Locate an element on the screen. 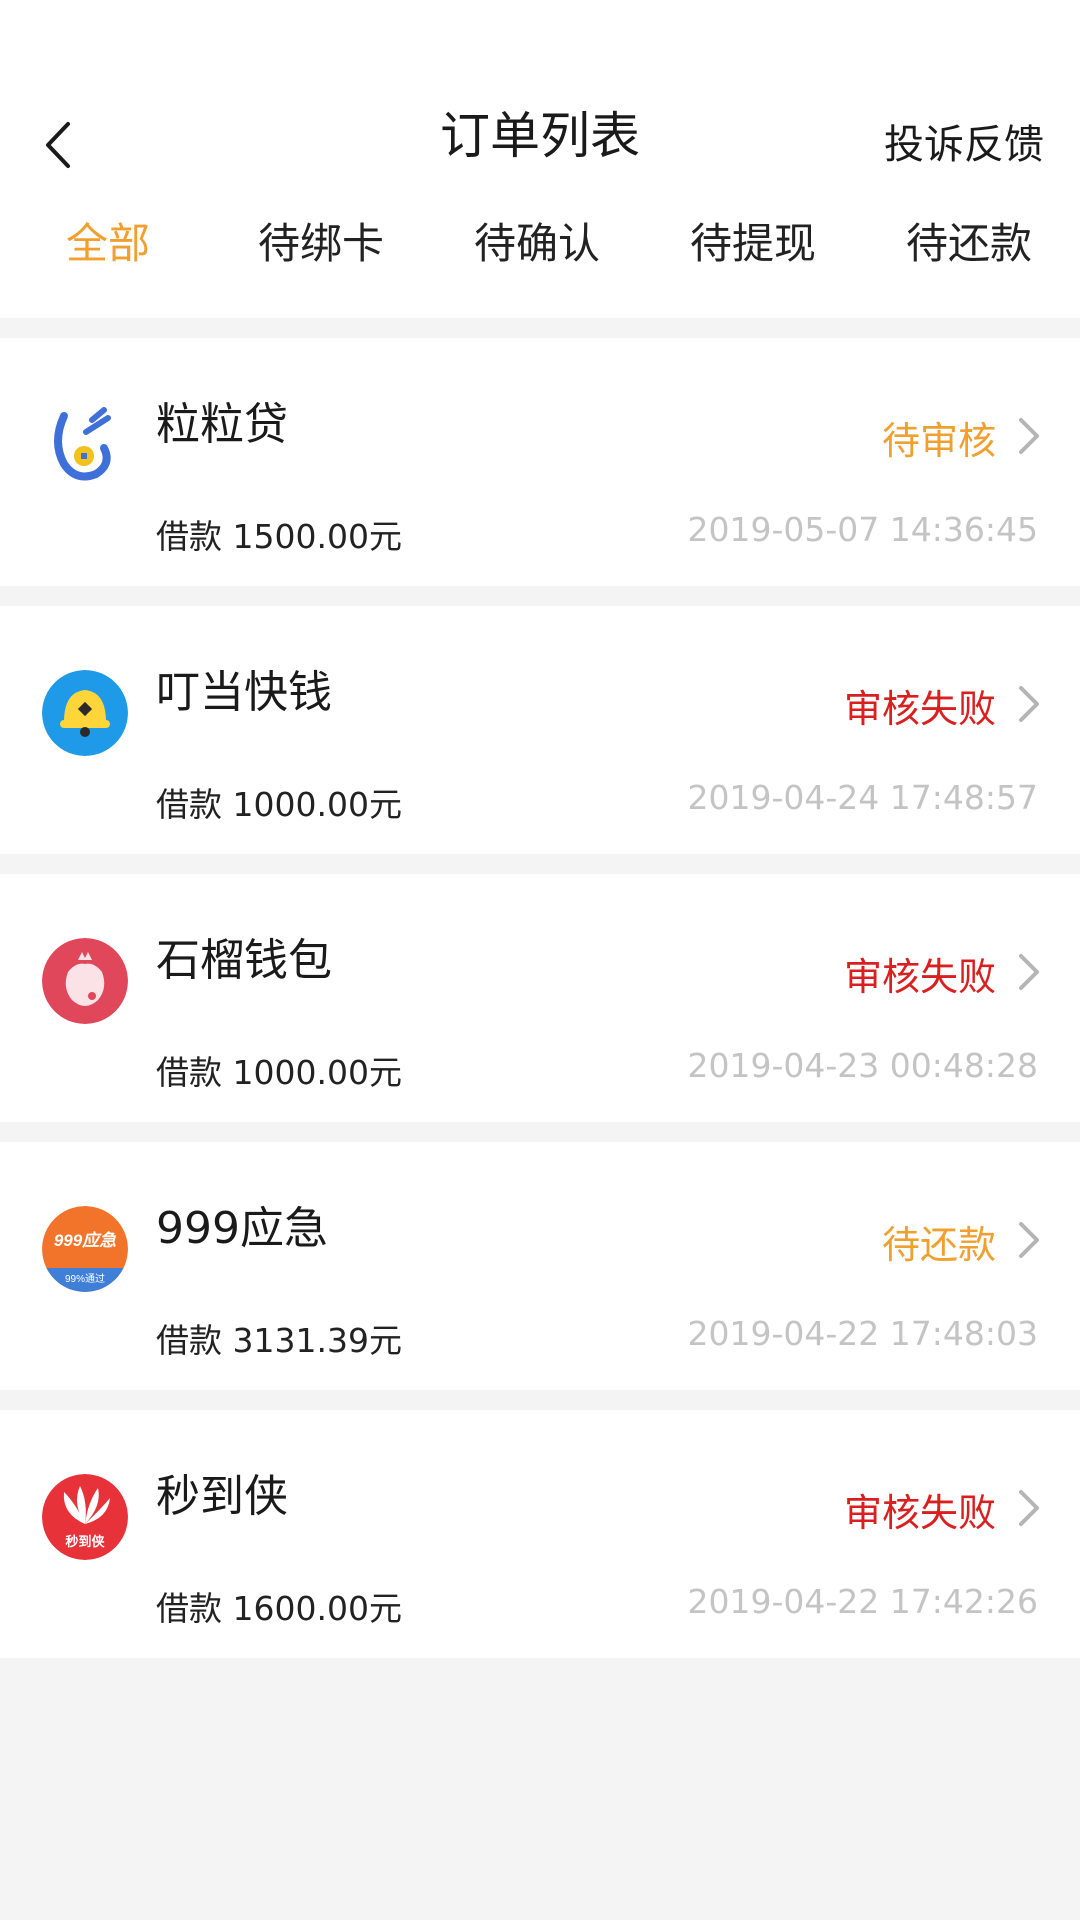 The width and height of the screenshot is (1080, 1920). loan-amount: 借款 1500.00元 is located at coordinates (279, 536).